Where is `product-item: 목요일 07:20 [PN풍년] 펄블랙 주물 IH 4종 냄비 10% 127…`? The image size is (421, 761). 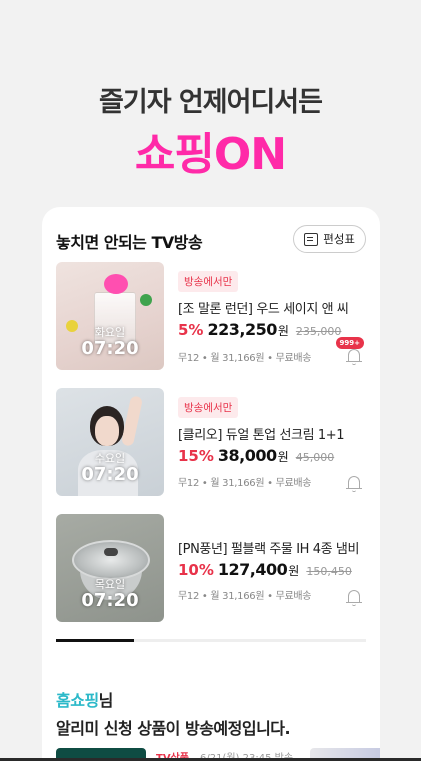
product-item: 목요일 07:20 [PN풍년] 펄블랙 주물 IH 4종 냄비 10% 127… is located at coordinates (211, 568).